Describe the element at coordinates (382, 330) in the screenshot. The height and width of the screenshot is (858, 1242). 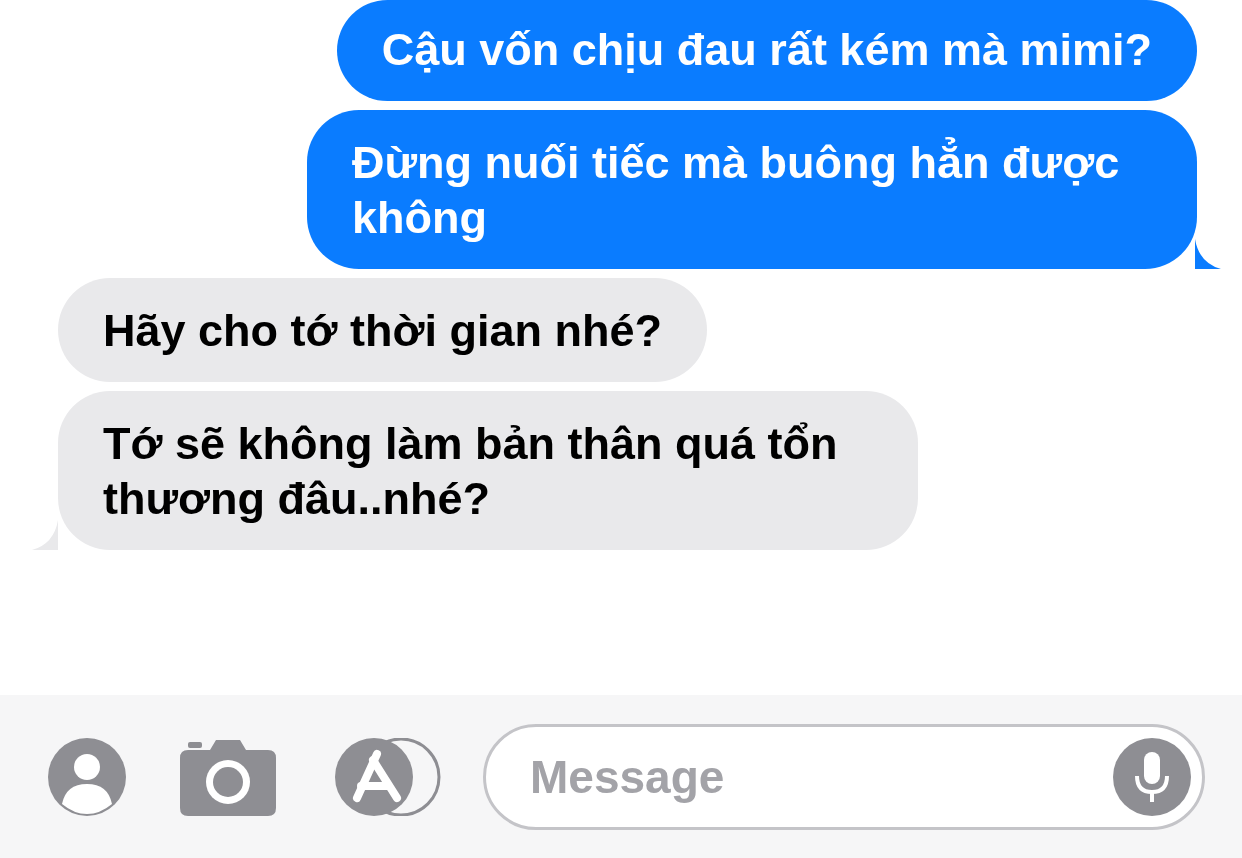
I see `message-bubble: Hãy cho tớ thời gian nhé?` at that location.